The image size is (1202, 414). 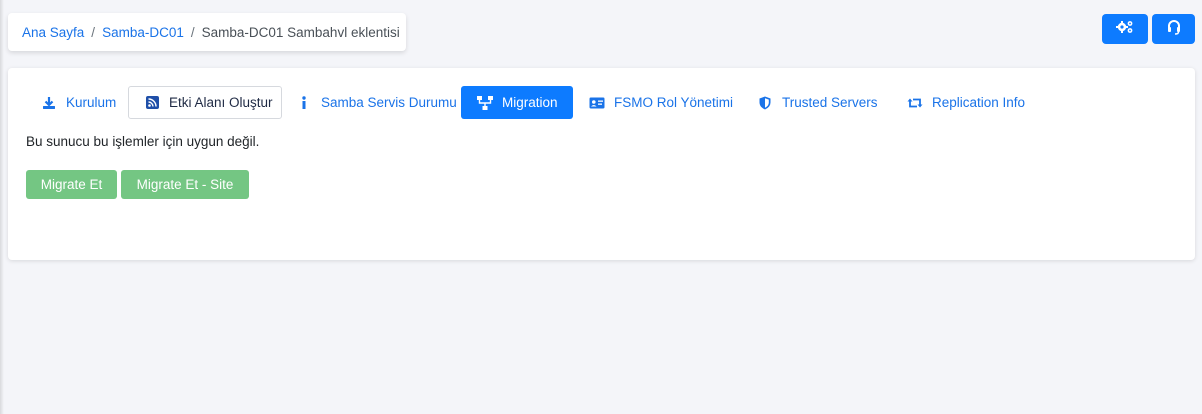 What do you see at coordinates (49, 103) in the screenshot?
I see `download-icon` at bounding box center [49, 103].